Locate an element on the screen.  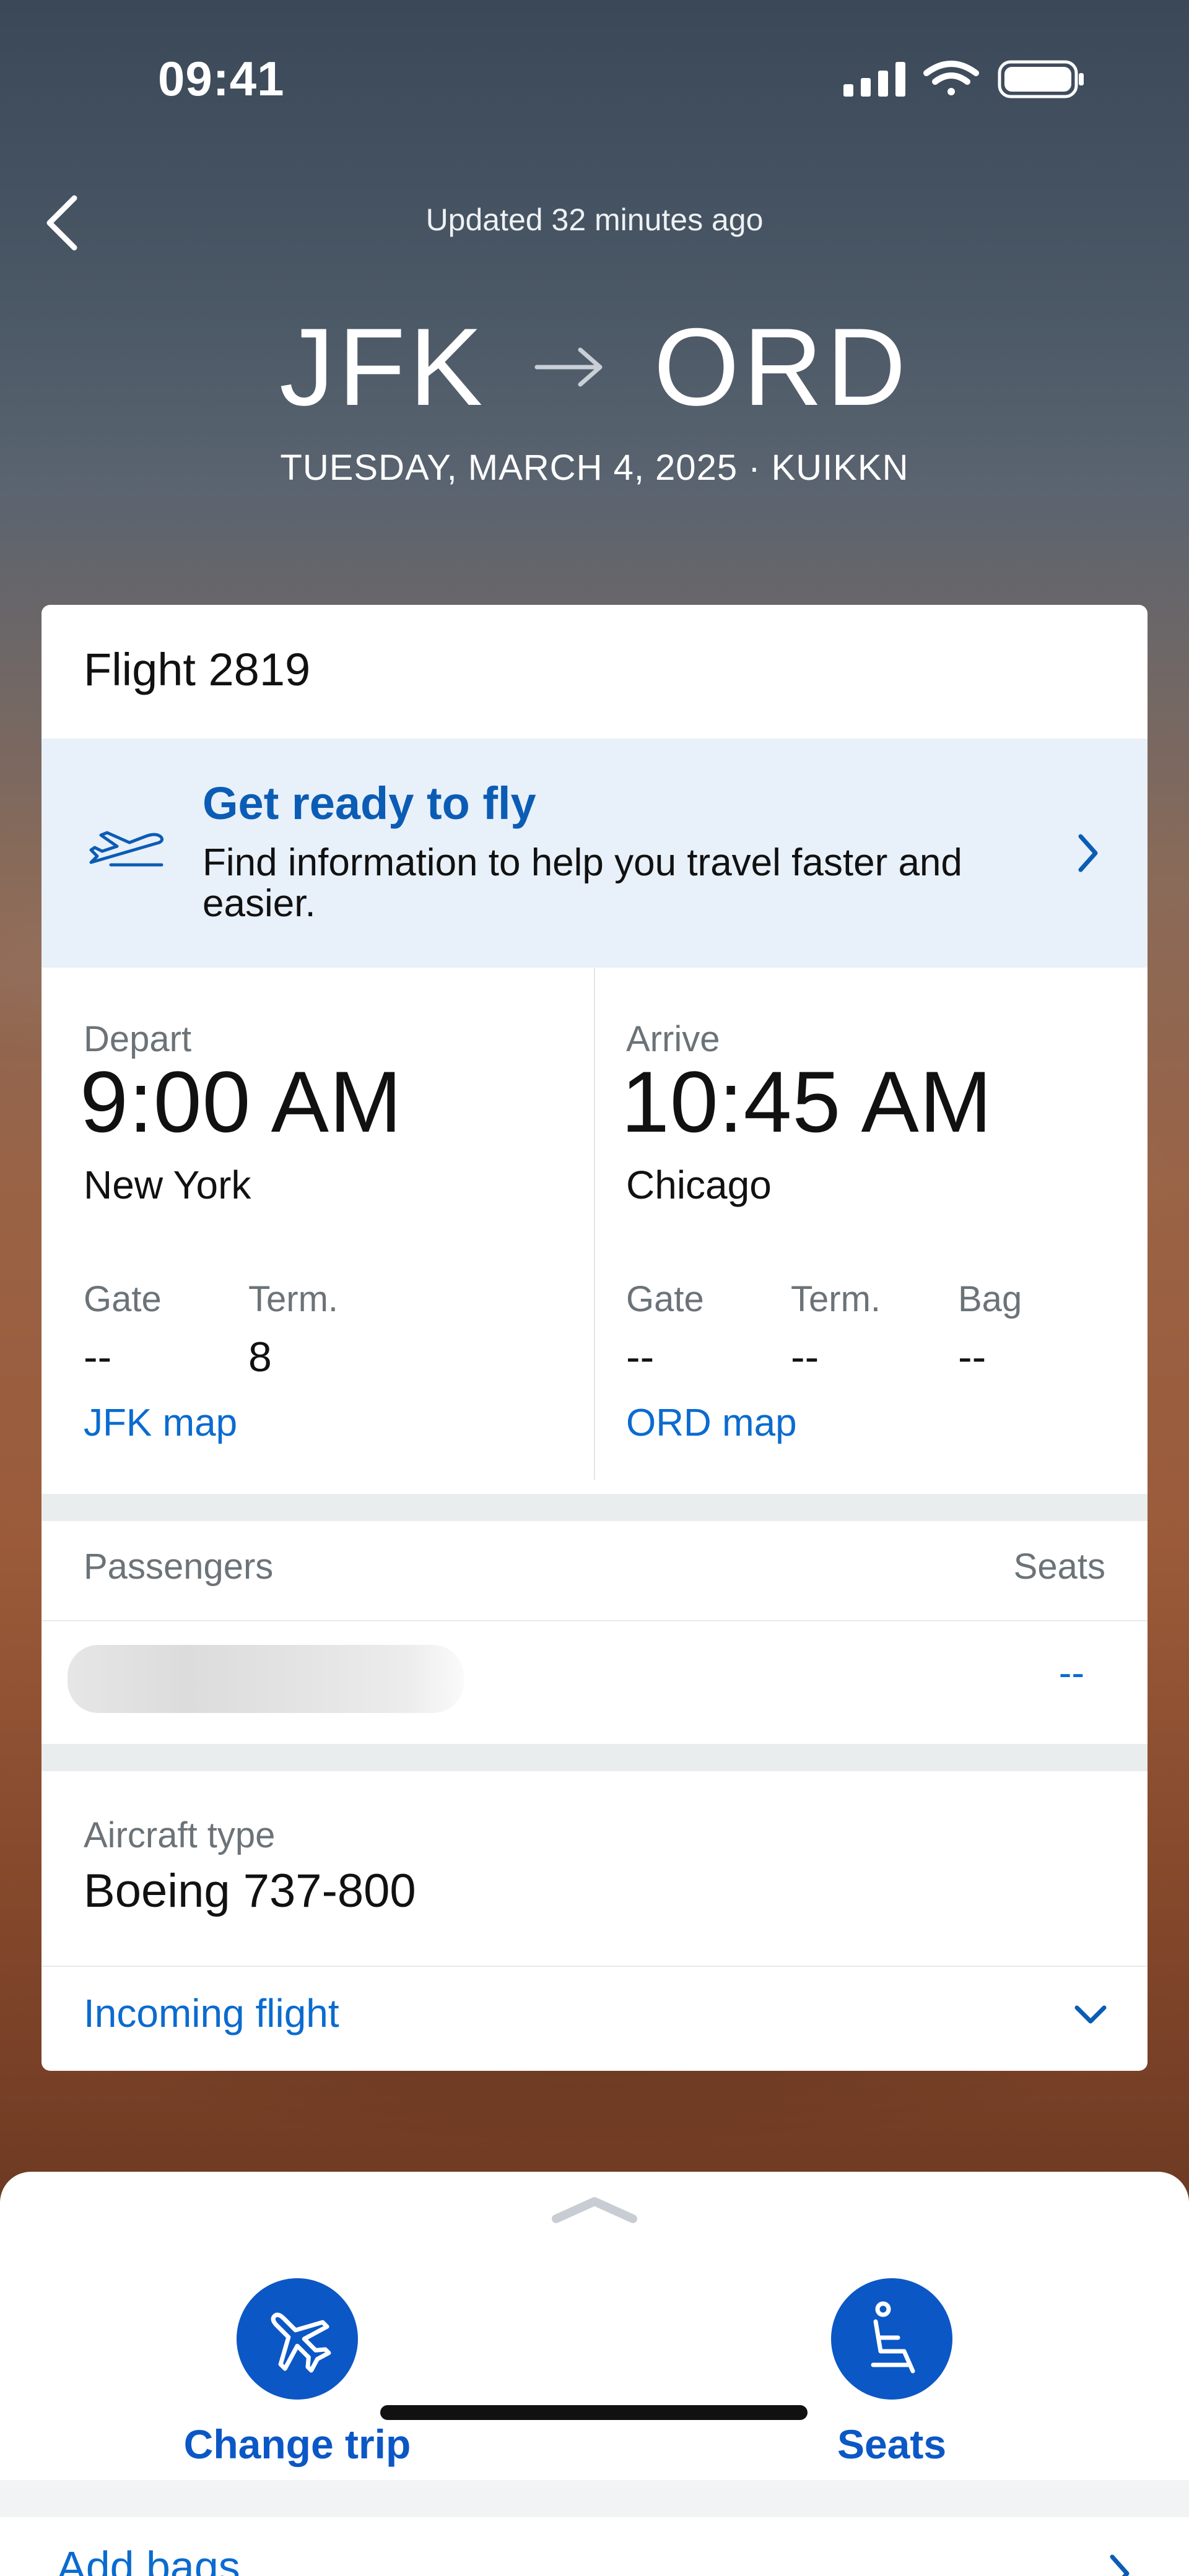
date-confirmation: TUESDAY, MARCH 4, 2025 · KUIKKN is located at coordinates (594, 468).